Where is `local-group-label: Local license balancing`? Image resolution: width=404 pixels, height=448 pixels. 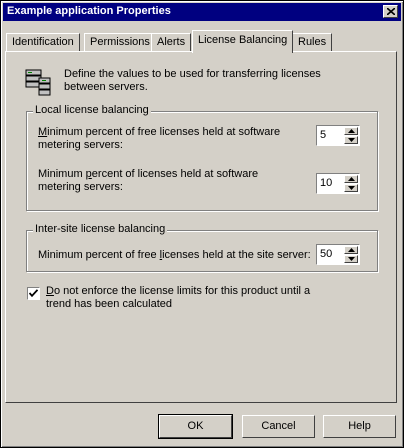 local-group-label: Local license balancing is located at coordinates (92, 110).